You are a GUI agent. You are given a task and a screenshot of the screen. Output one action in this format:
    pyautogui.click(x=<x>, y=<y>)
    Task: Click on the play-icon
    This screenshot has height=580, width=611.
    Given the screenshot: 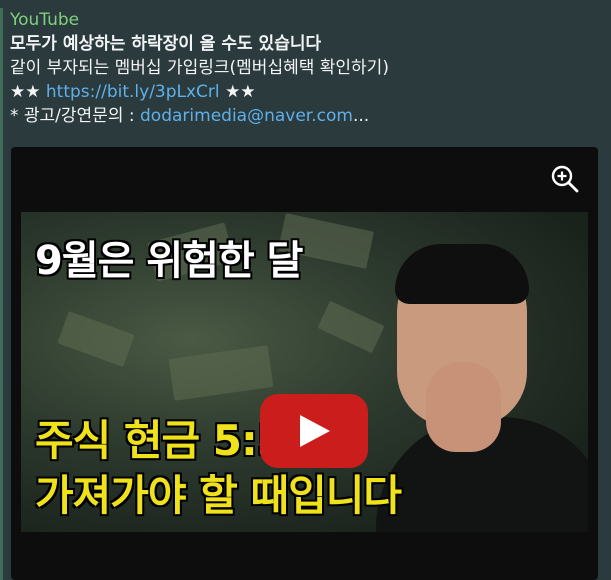 What is the action you would take?
    pyautogui.click(x=315, y=431)
    